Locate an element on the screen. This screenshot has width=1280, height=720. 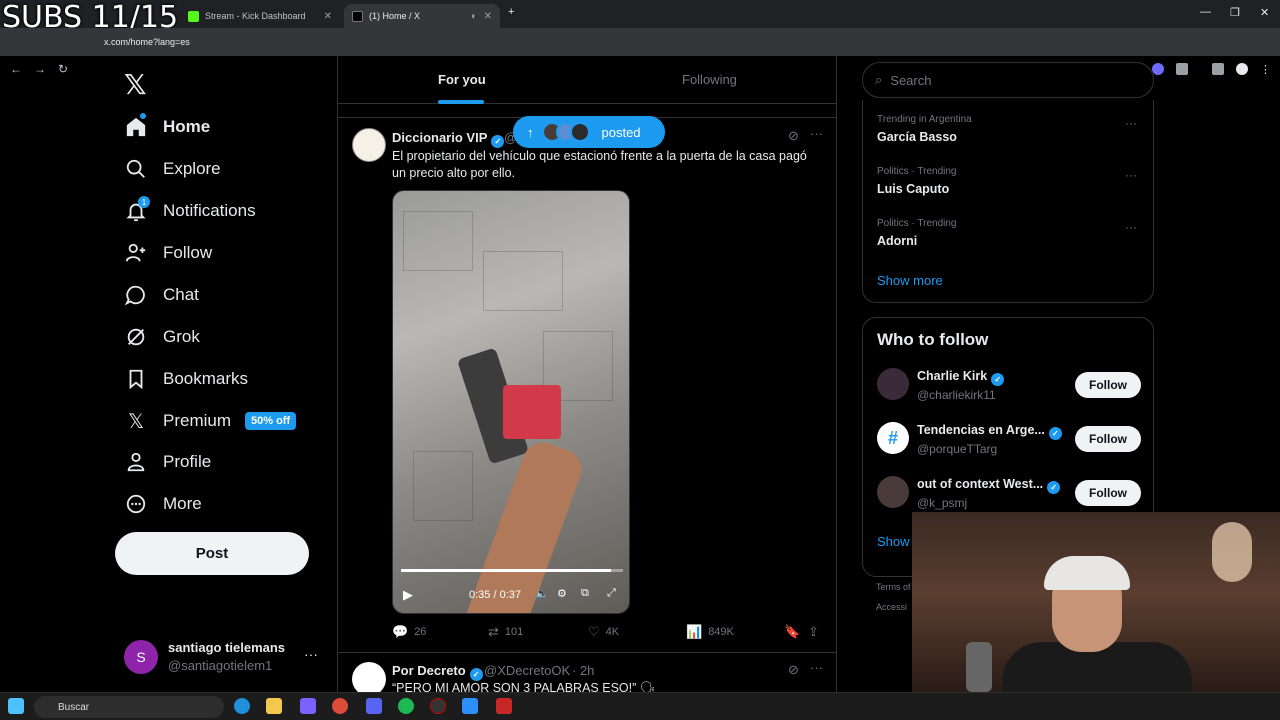
extension-icon is located at coordinates (1158, 69).